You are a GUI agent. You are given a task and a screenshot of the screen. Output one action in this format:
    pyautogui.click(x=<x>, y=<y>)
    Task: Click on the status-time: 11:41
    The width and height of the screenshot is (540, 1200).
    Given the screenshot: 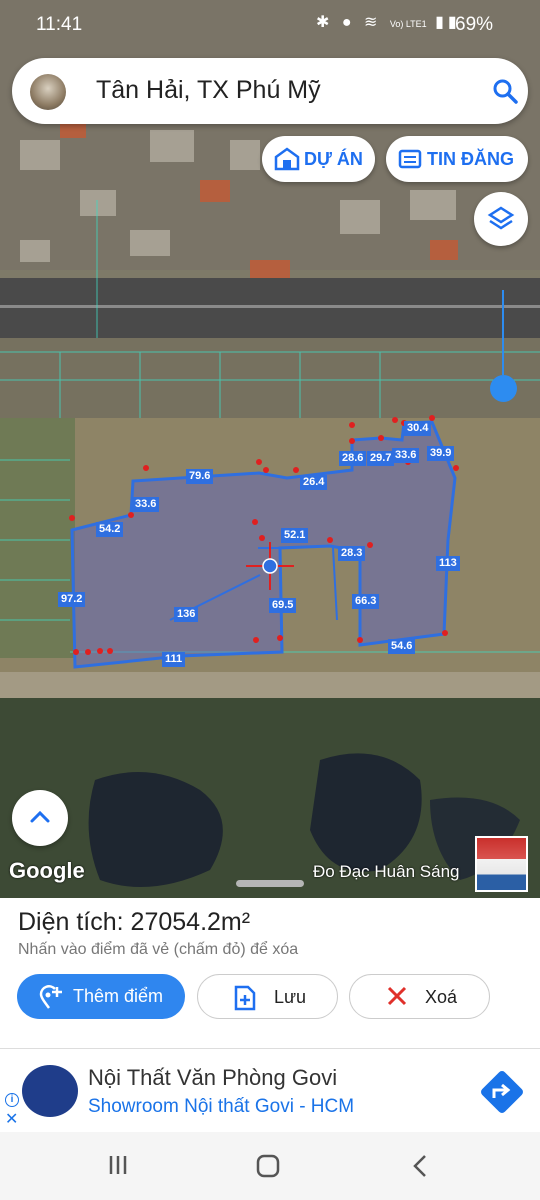 What is the action you would take?
    pyautogui.click(x=59, y=24)
    